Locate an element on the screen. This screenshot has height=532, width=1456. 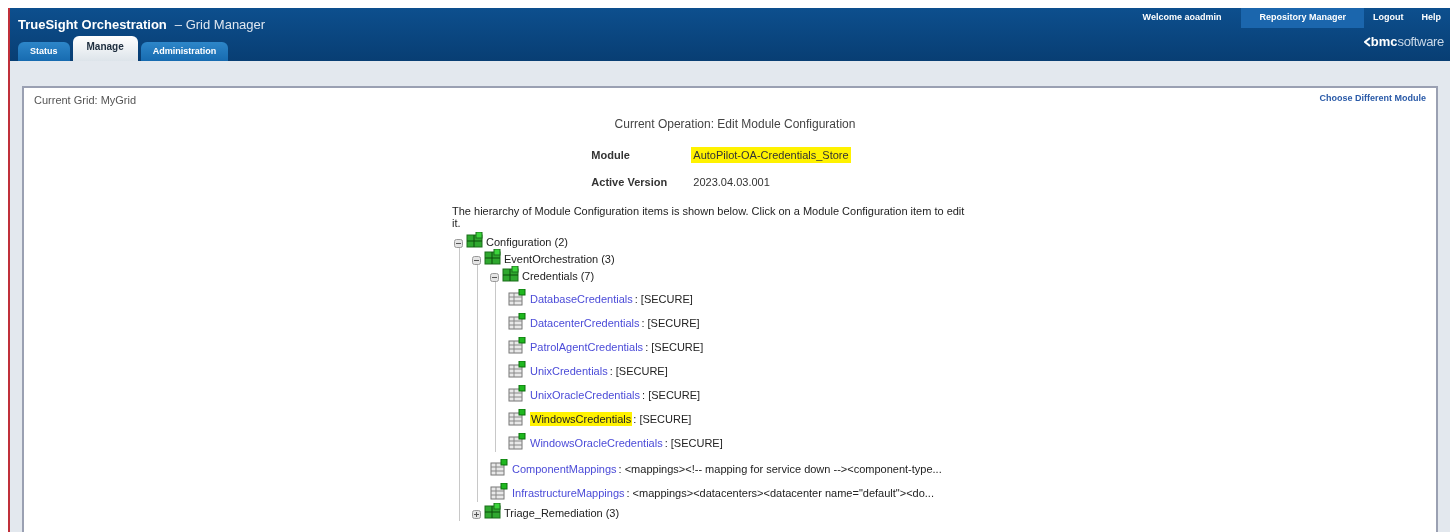
field-value: 2023.04.03.001 is located at coordinates (731, 182).